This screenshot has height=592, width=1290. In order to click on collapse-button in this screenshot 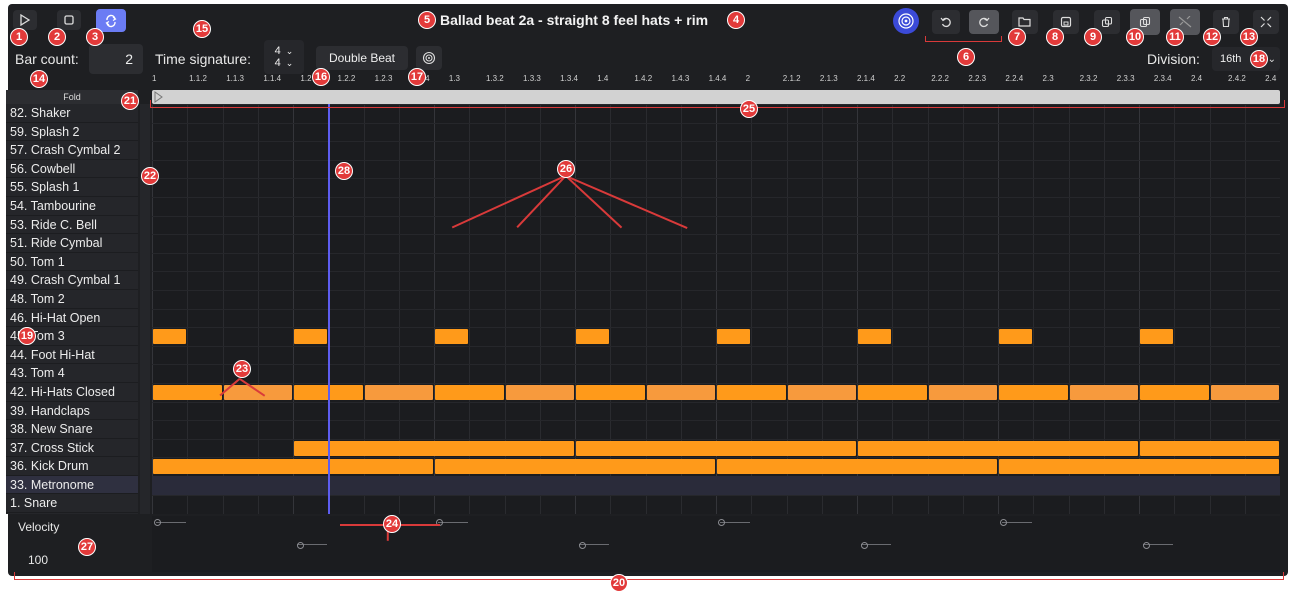, I will do `click(1266, 22)`.